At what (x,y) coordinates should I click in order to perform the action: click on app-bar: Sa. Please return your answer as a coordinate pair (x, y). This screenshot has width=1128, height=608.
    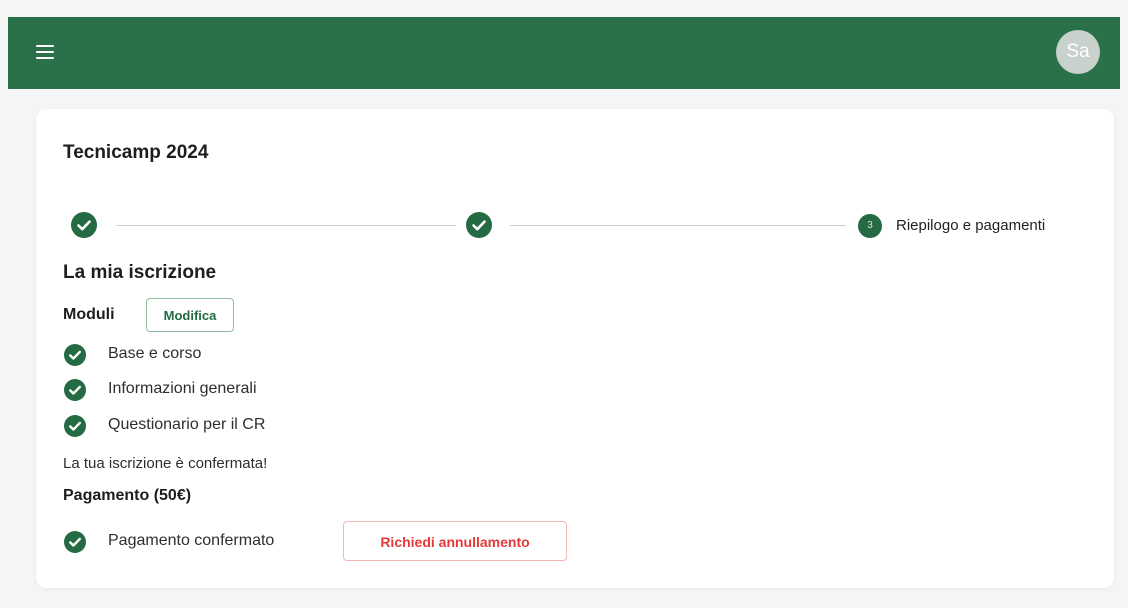
    Looking at the image, I should click on (564, 53).